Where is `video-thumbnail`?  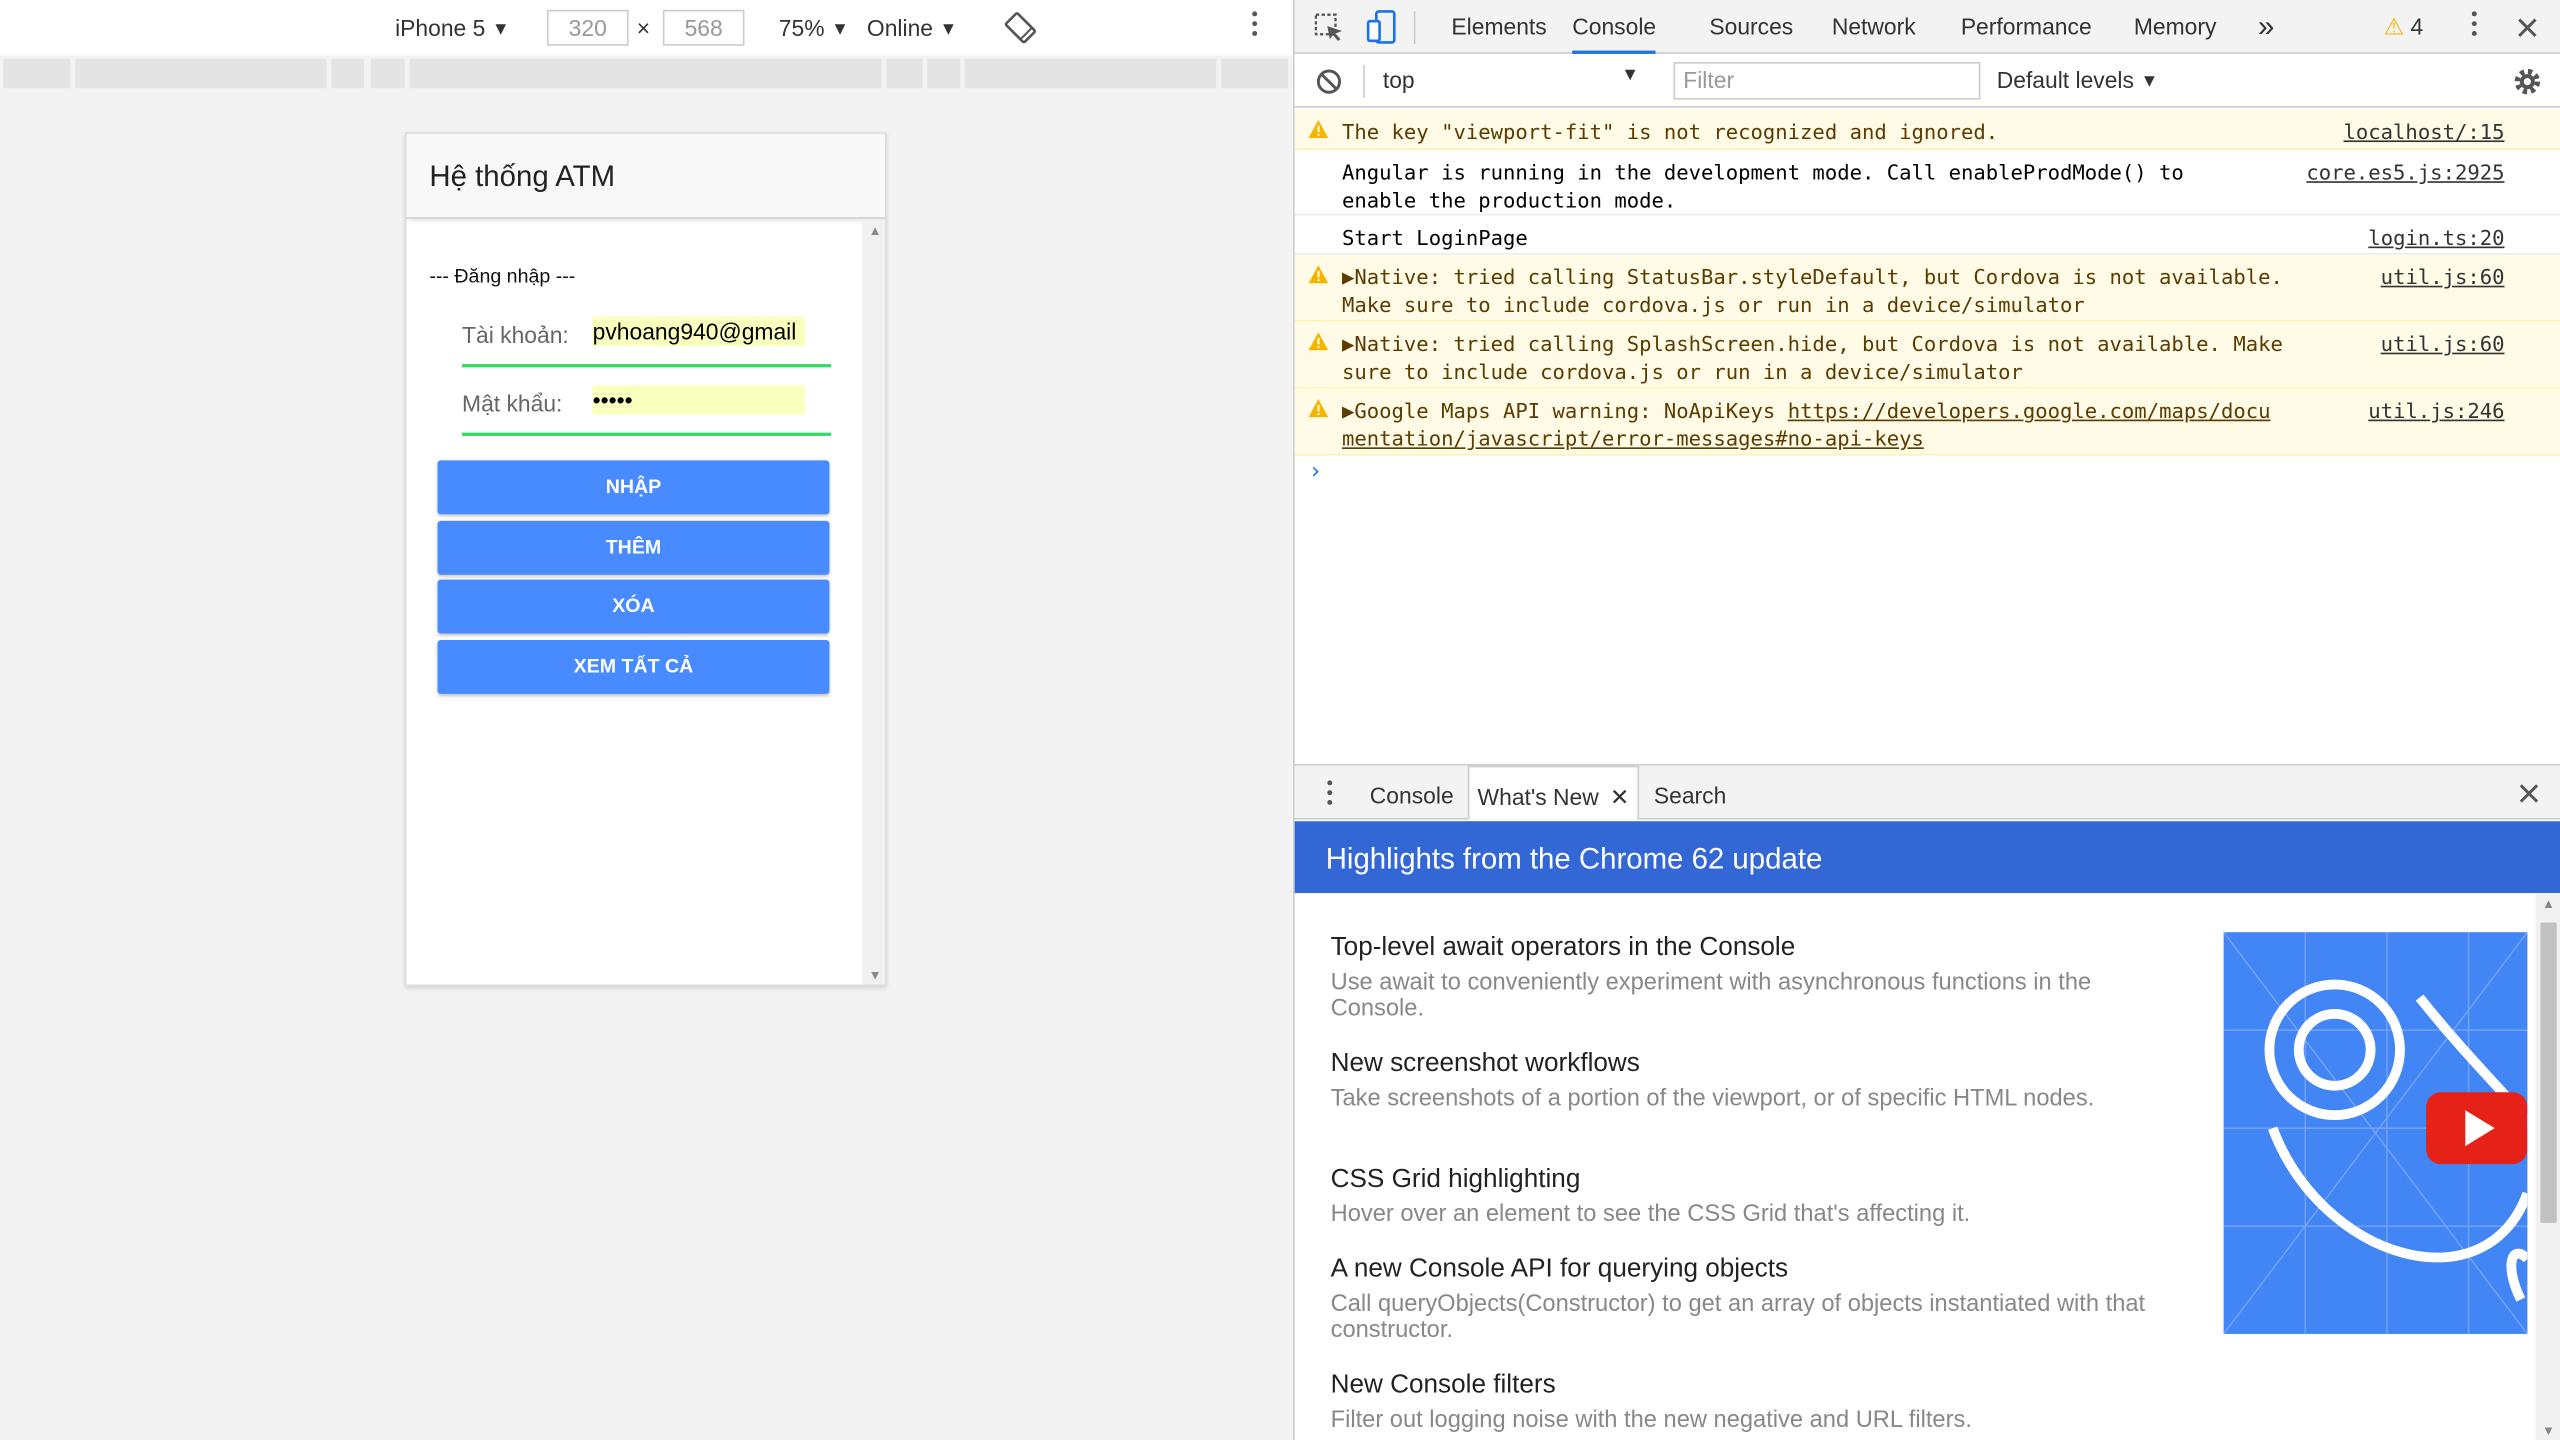
video-thumbnail is located at coordinates (2375, 1133).